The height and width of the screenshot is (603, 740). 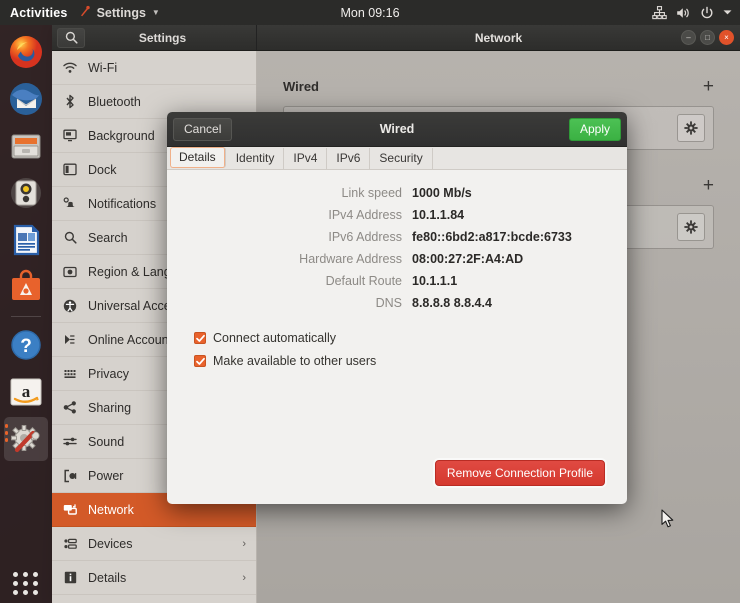 I want to click on cancel-button: Cancel, so click(x=203, y=129).